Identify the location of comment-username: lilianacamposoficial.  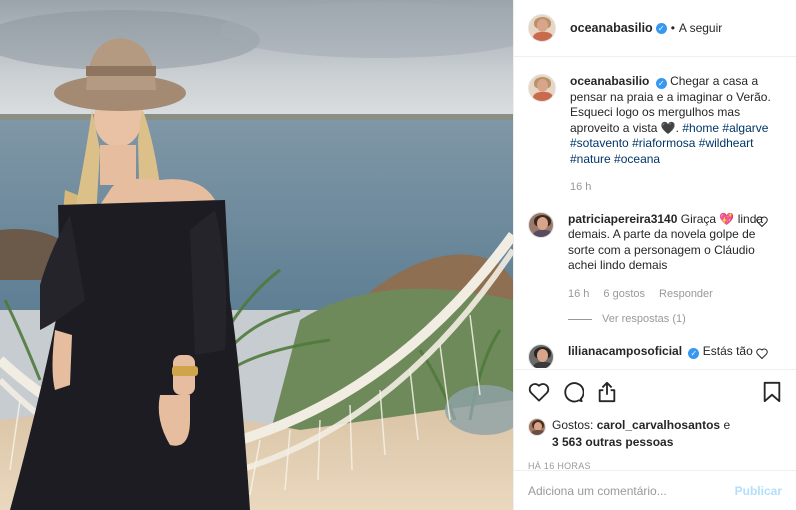
(625, 351).